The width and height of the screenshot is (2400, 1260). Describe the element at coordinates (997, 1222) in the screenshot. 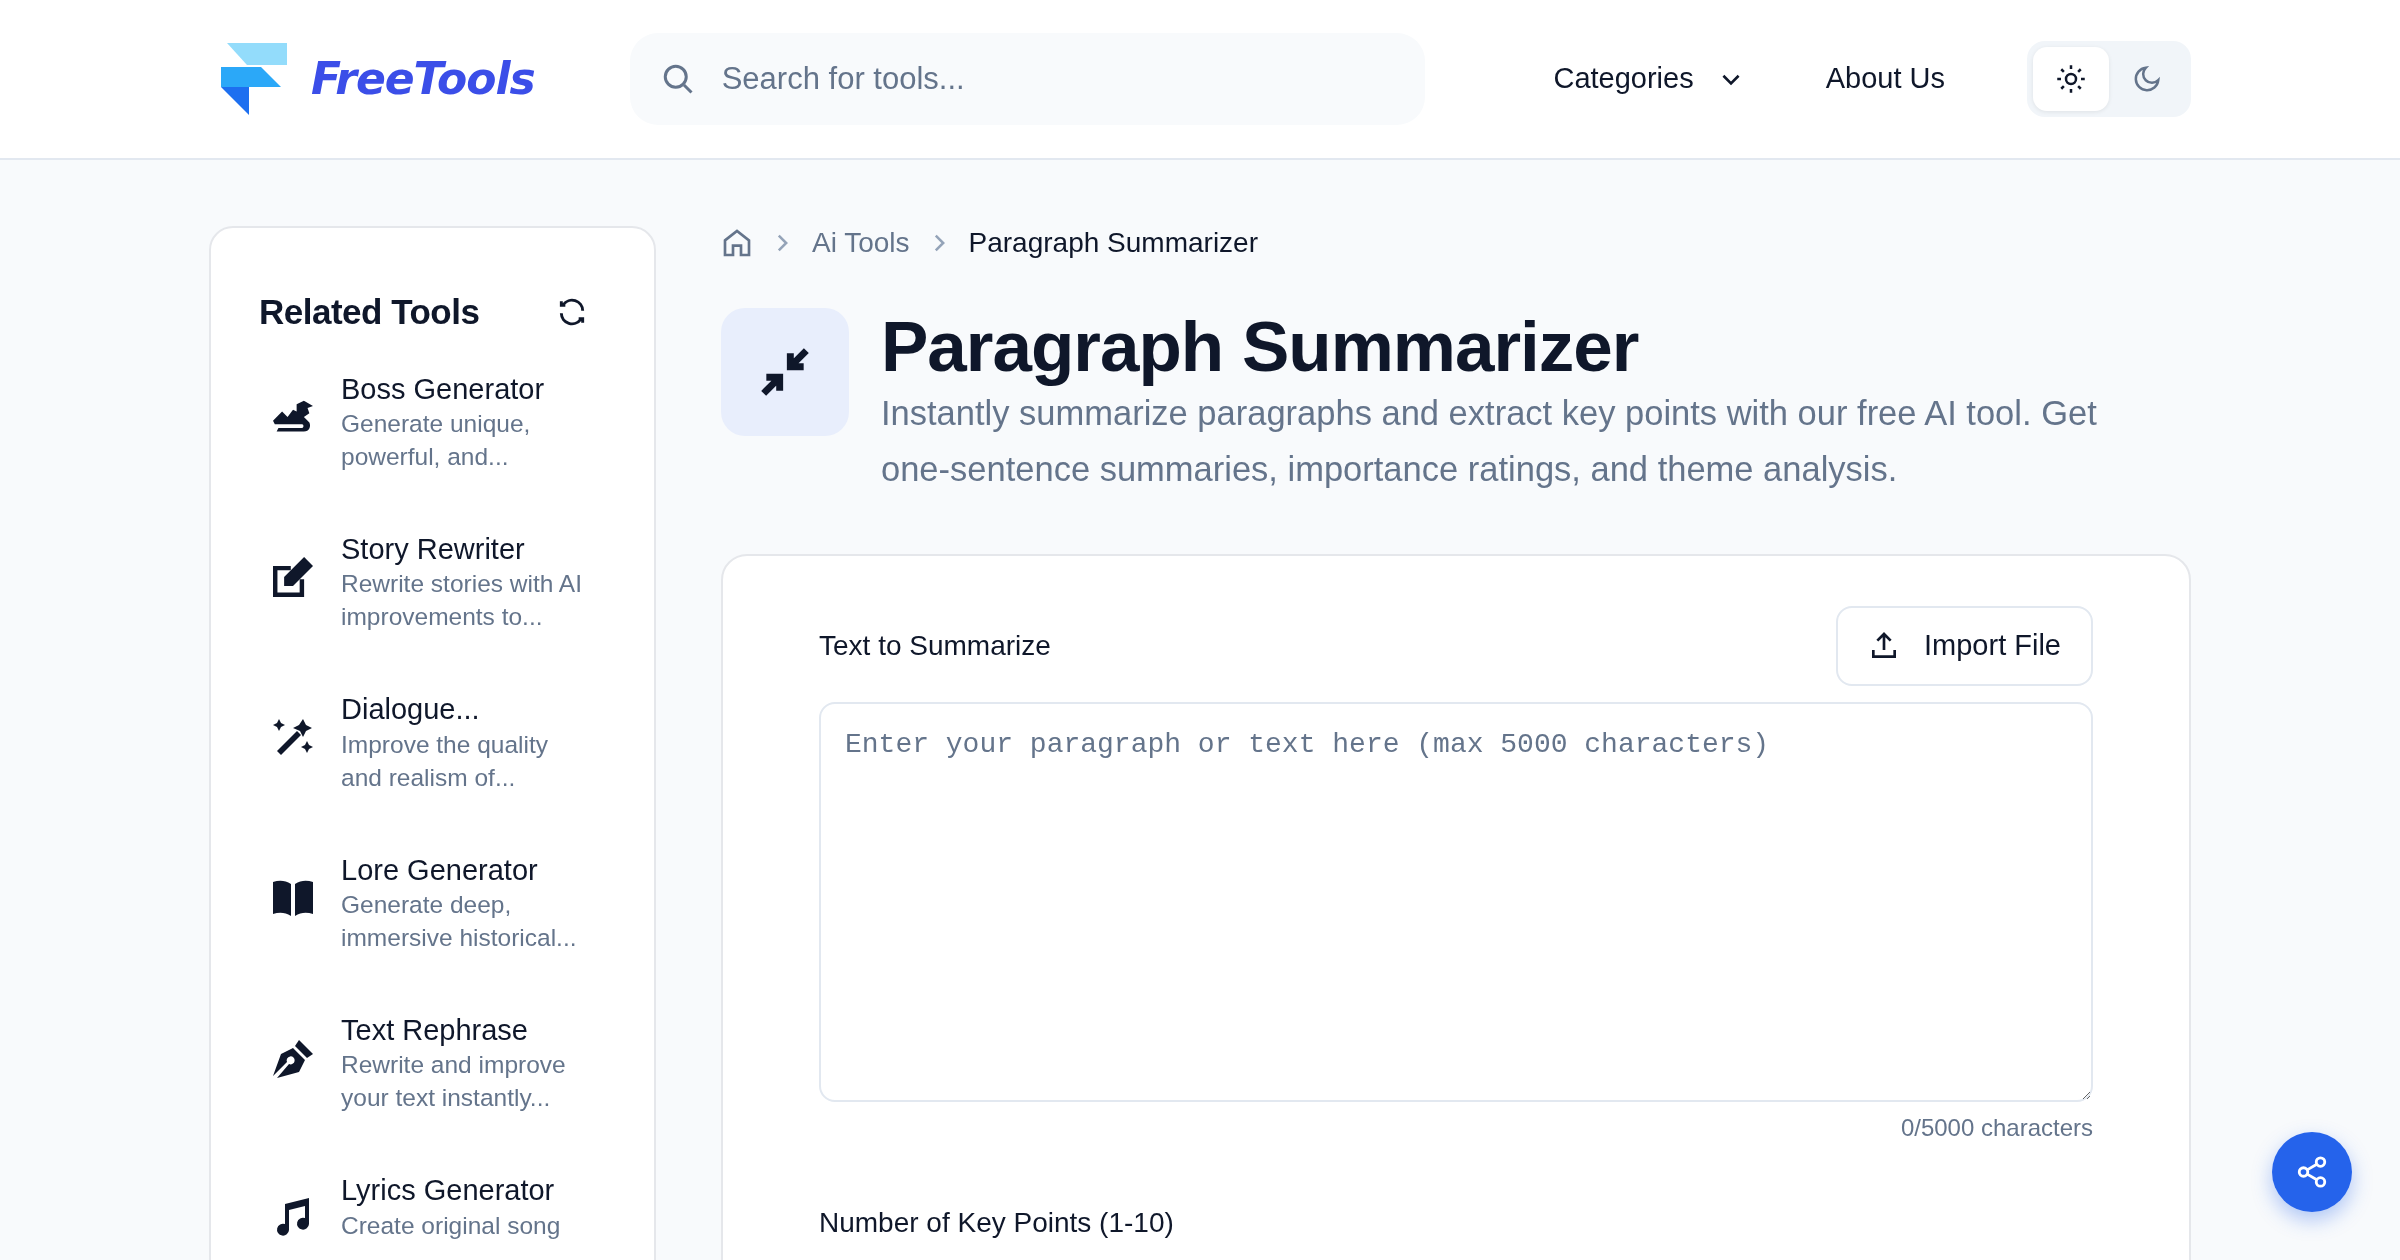

I see `field-label: Number of Key Points (1-10)` at that location.